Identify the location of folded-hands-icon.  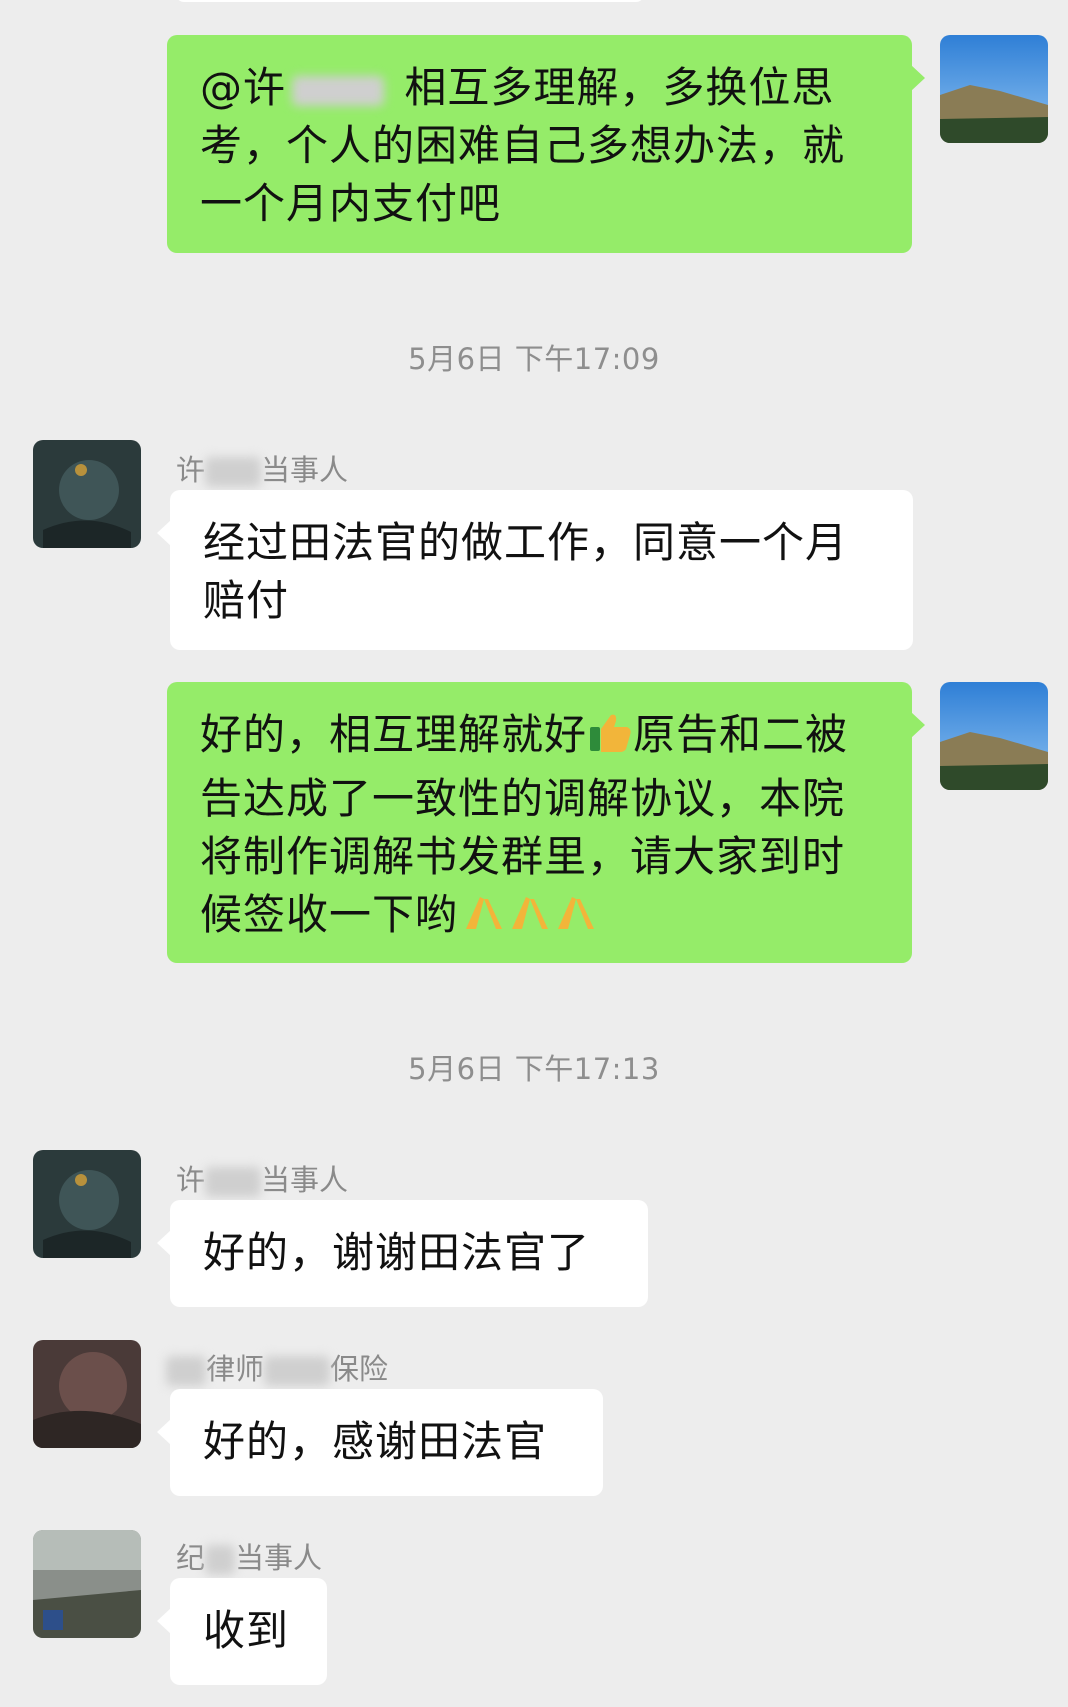
(527, 919).